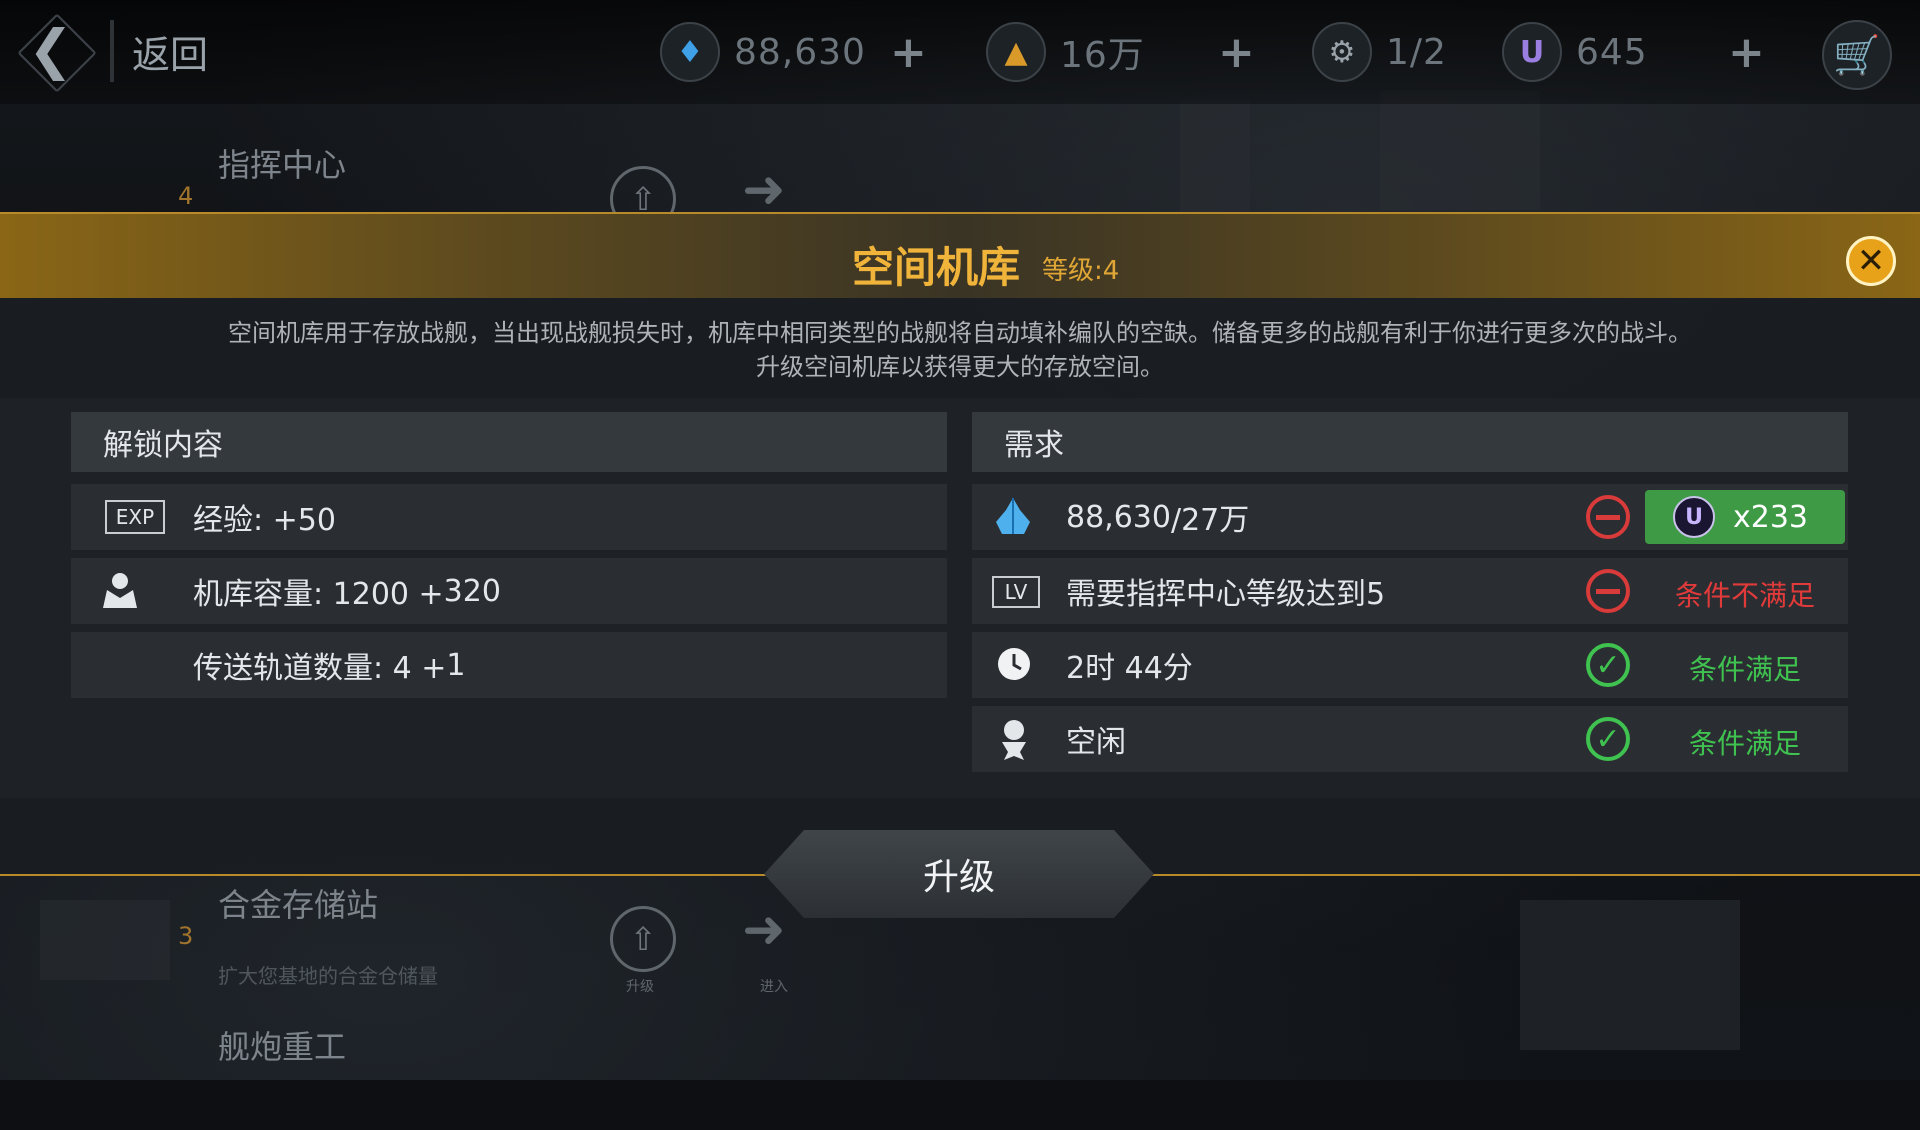 This screenshot has width=1920, height=1130. I want to click on unlock-row: EXP 经验: +50, so click(509, 517).